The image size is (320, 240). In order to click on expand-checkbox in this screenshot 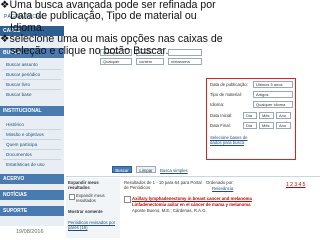, I will do `click(72, 197)`.